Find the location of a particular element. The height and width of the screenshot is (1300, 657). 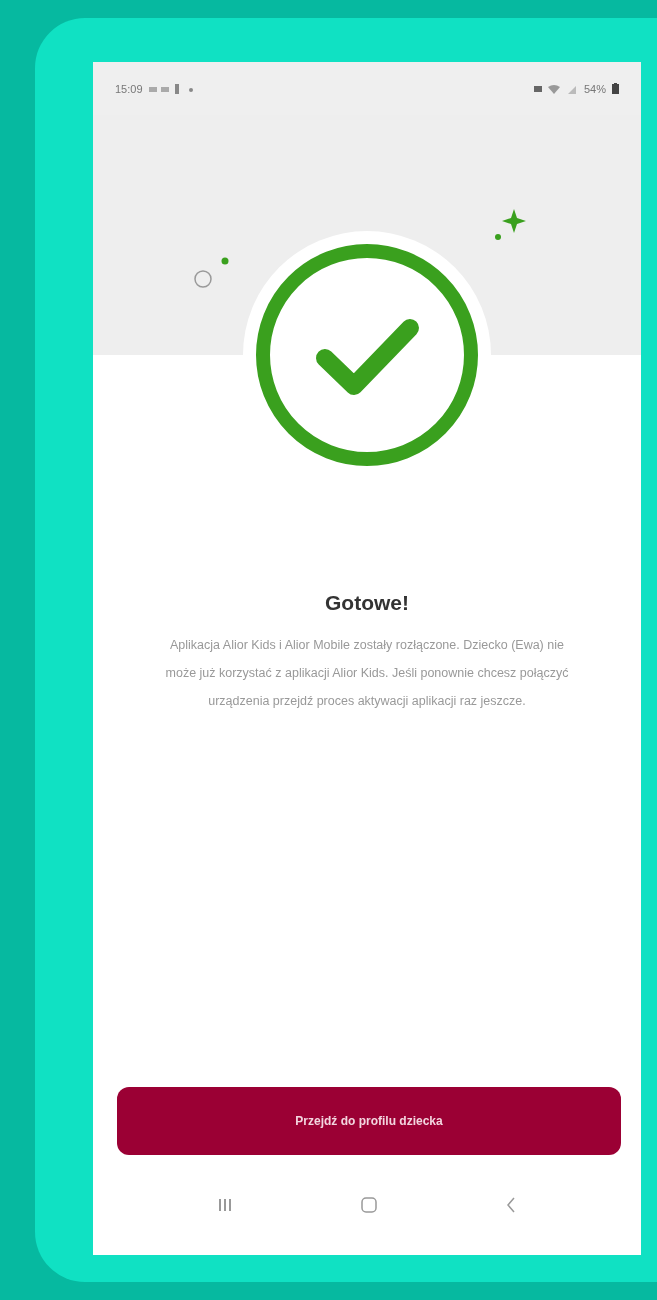

status-time: 15:09 is located at coordinates (129, 88).